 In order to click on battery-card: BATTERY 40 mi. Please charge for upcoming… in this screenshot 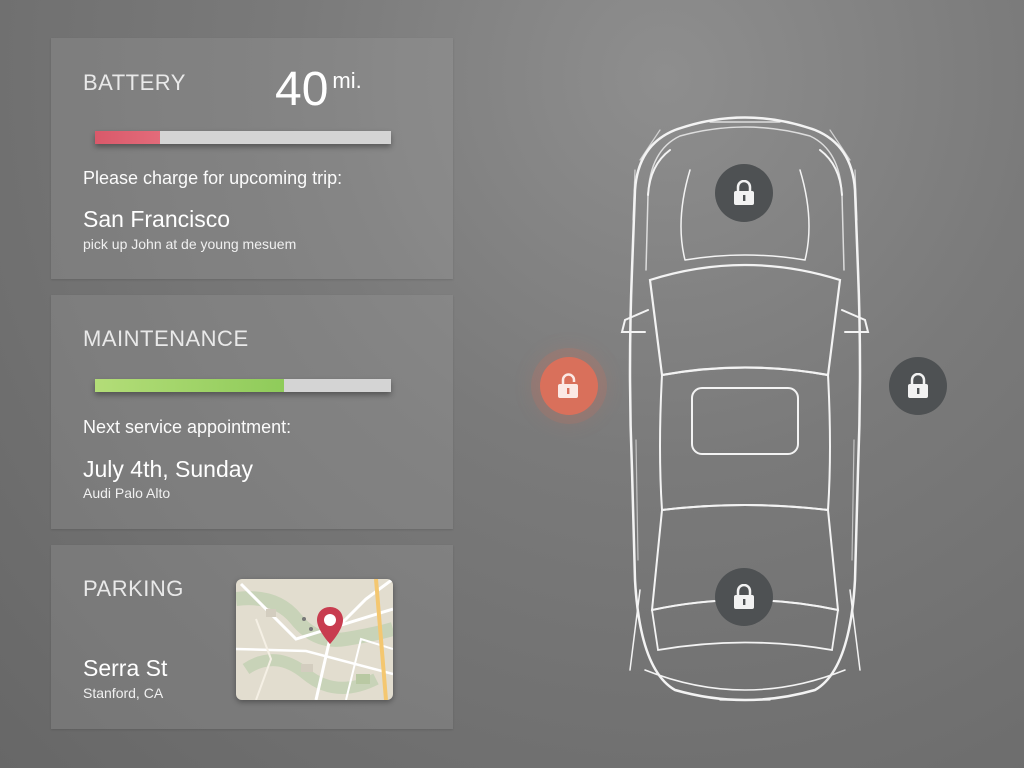, I will do `click(252, 158)`.